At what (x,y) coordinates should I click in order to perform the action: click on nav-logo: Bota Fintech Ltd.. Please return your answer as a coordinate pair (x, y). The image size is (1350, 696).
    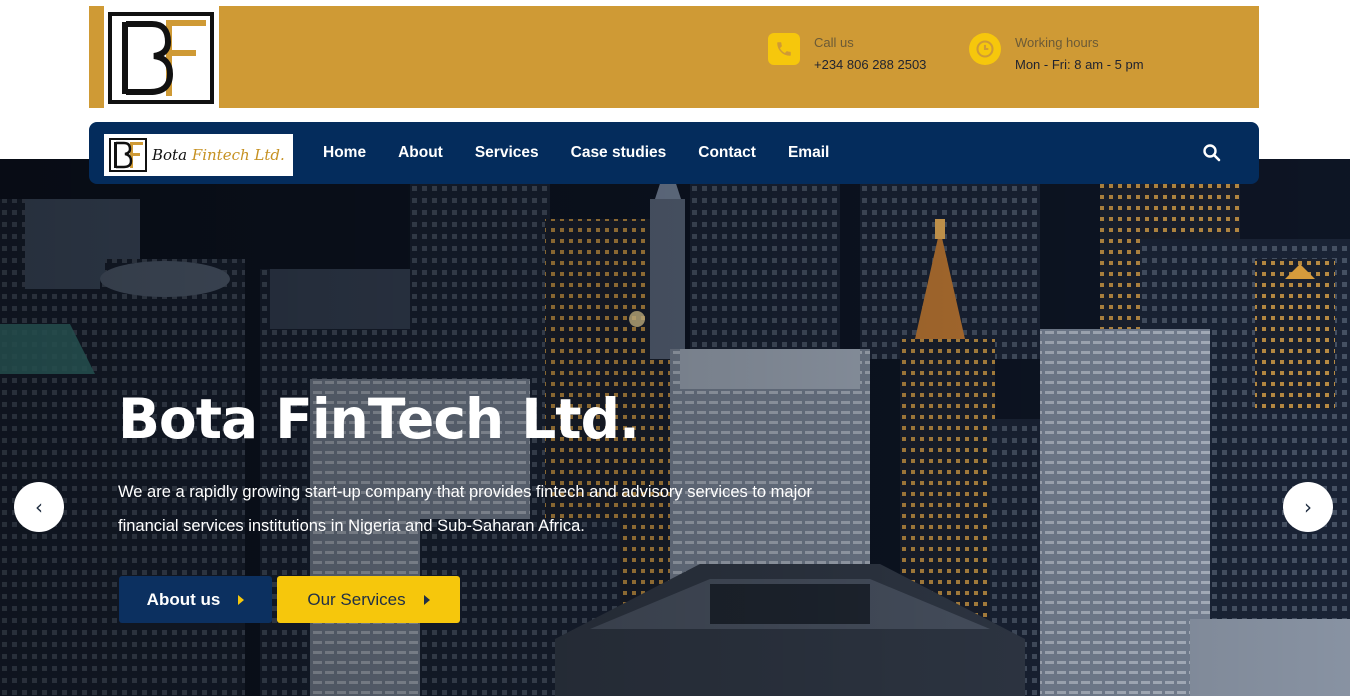
    Looking at the image, I should click on (198, 155).